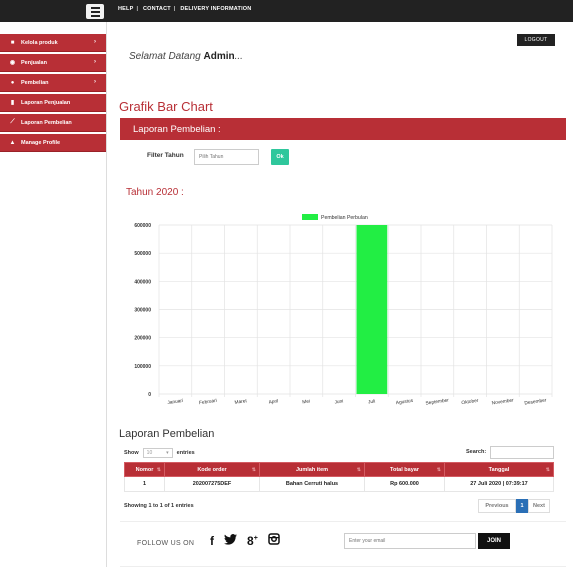  I want to click on divider, so click(343, 521).